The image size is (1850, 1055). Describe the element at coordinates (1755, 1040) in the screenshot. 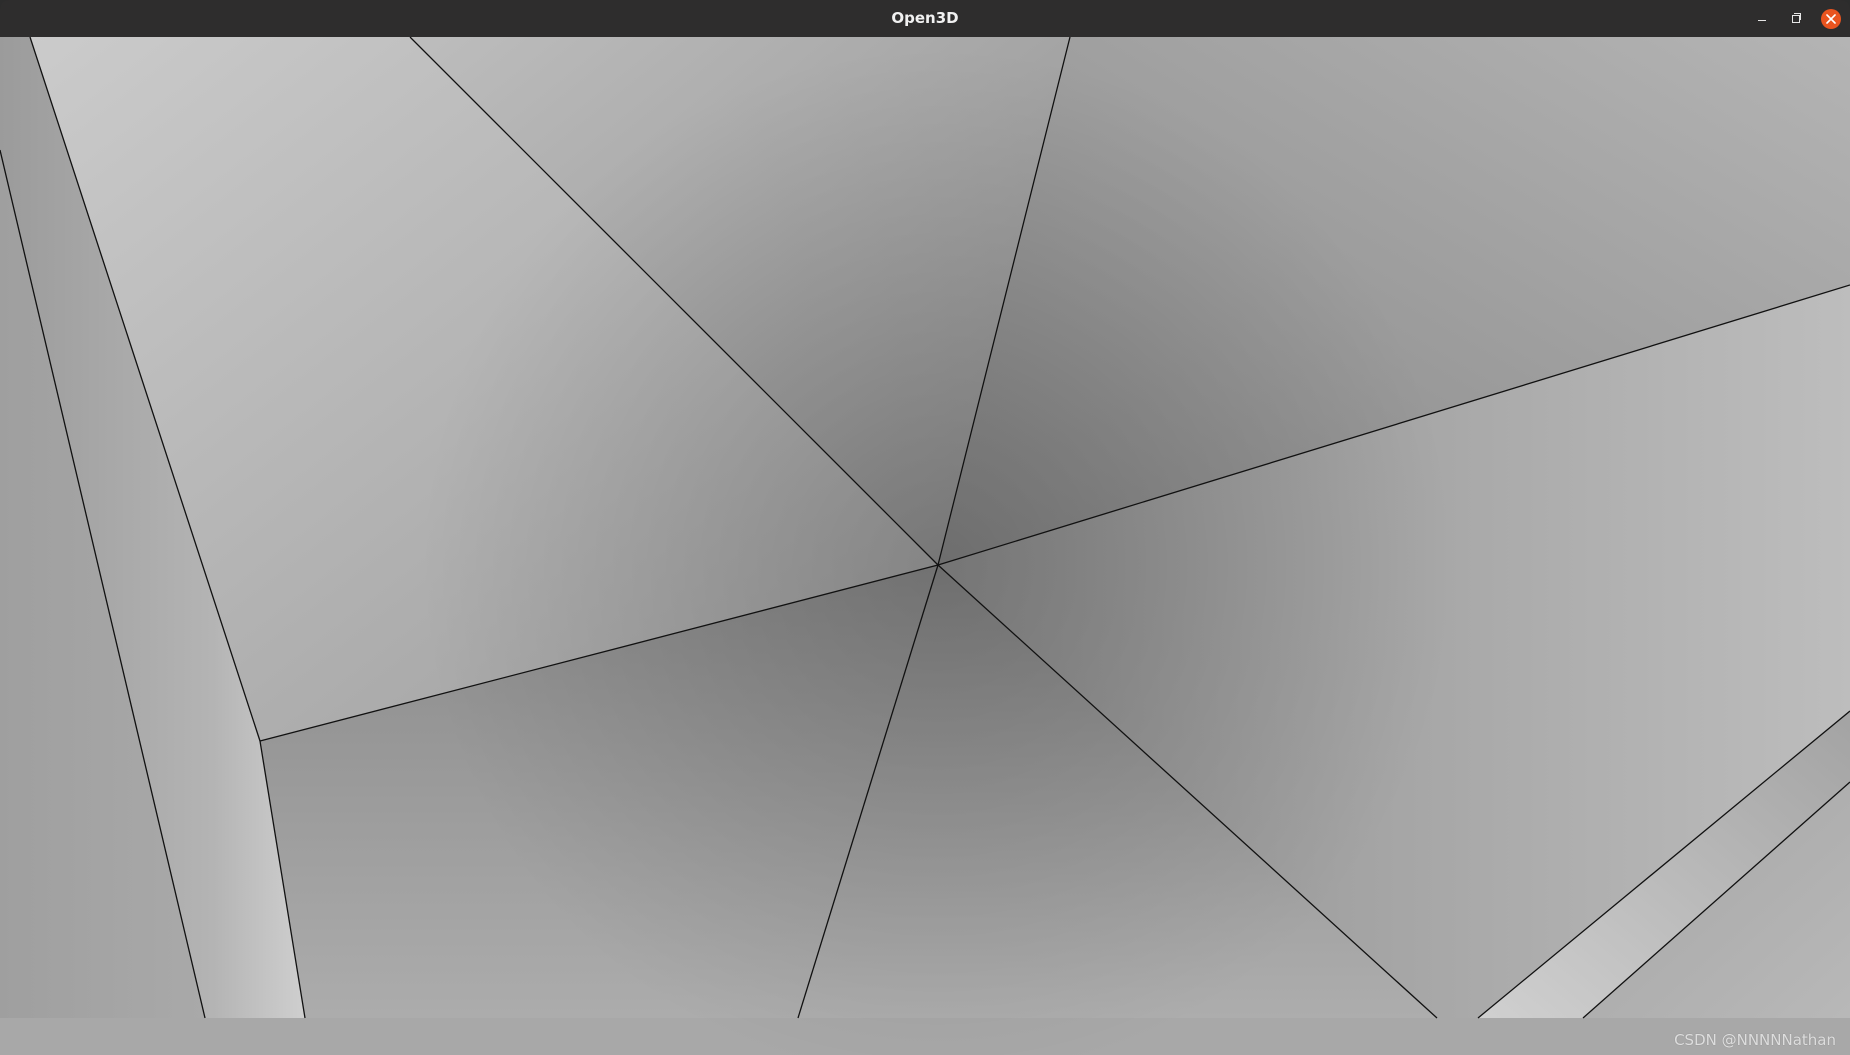

I see `csdn-watermark: CSDN @NNNNNathan` at that location.